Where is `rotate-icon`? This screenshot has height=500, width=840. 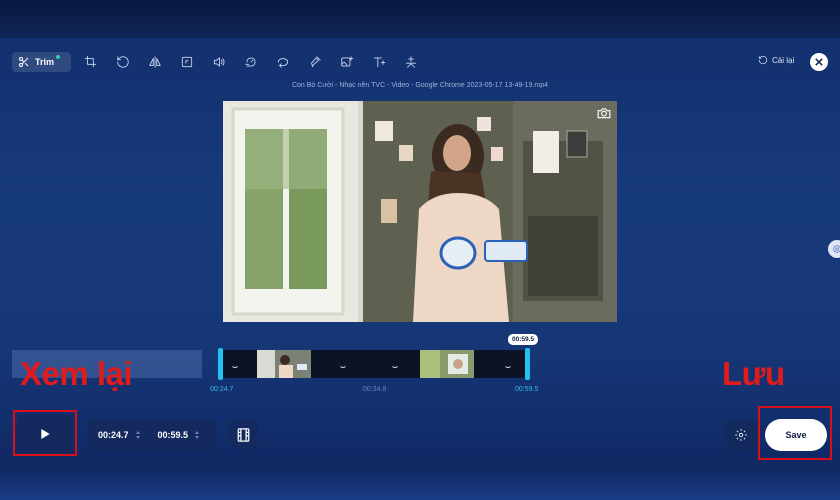 rotate-icon is located at coordinates (123, 62).